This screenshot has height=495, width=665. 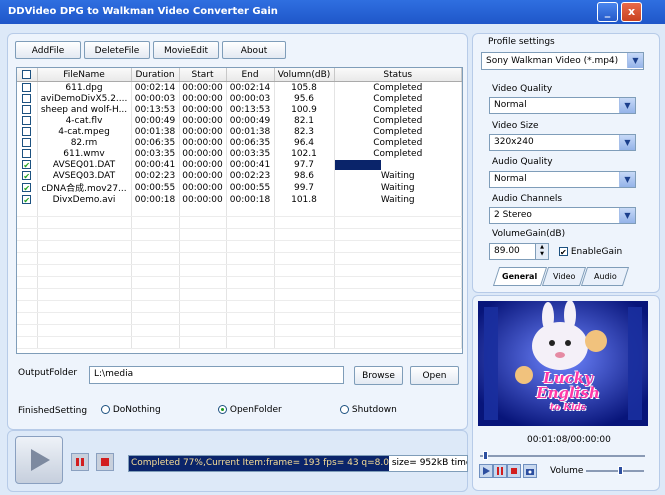 I want to click on play-button, so click(x=39, y=460).